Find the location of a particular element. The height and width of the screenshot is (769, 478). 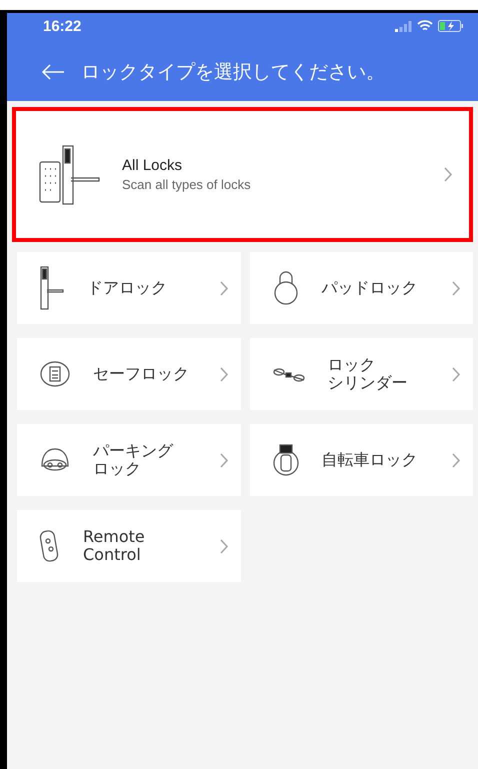

lock-type-card: セーフロック is located at coordinates (128, 374).